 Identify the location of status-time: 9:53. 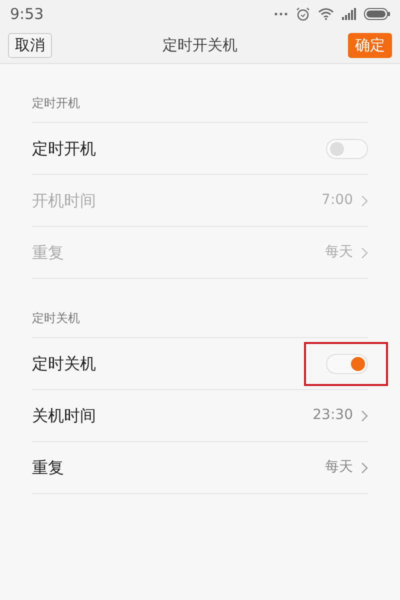
(27, 14).